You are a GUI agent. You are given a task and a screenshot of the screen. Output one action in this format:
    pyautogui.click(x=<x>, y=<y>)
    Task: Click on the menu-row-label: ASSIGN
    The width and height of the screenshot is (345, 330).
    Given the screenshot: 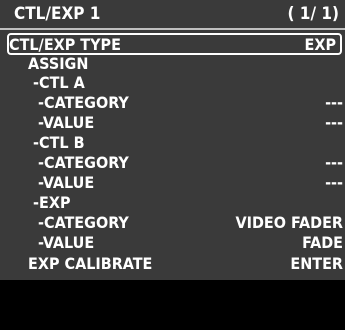 What is the action you would take?
    pyautogui.click(x=58, y=63)
    